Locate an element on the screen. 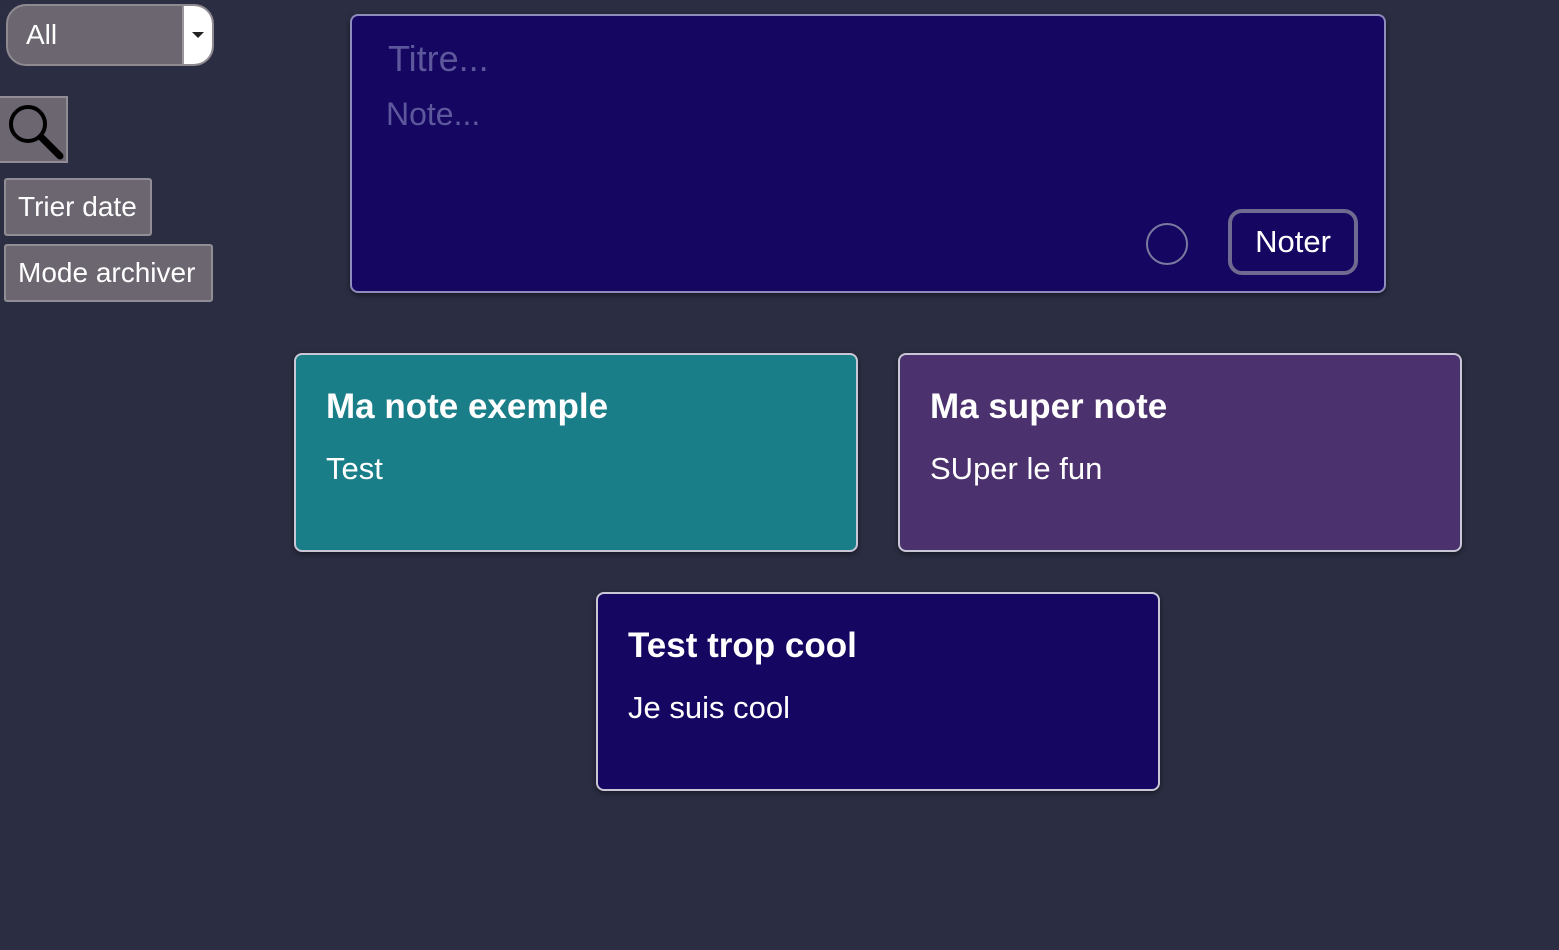 This screenshot has width=1559, height=950. chevron-down-icon is located at coordinates (198, 35).